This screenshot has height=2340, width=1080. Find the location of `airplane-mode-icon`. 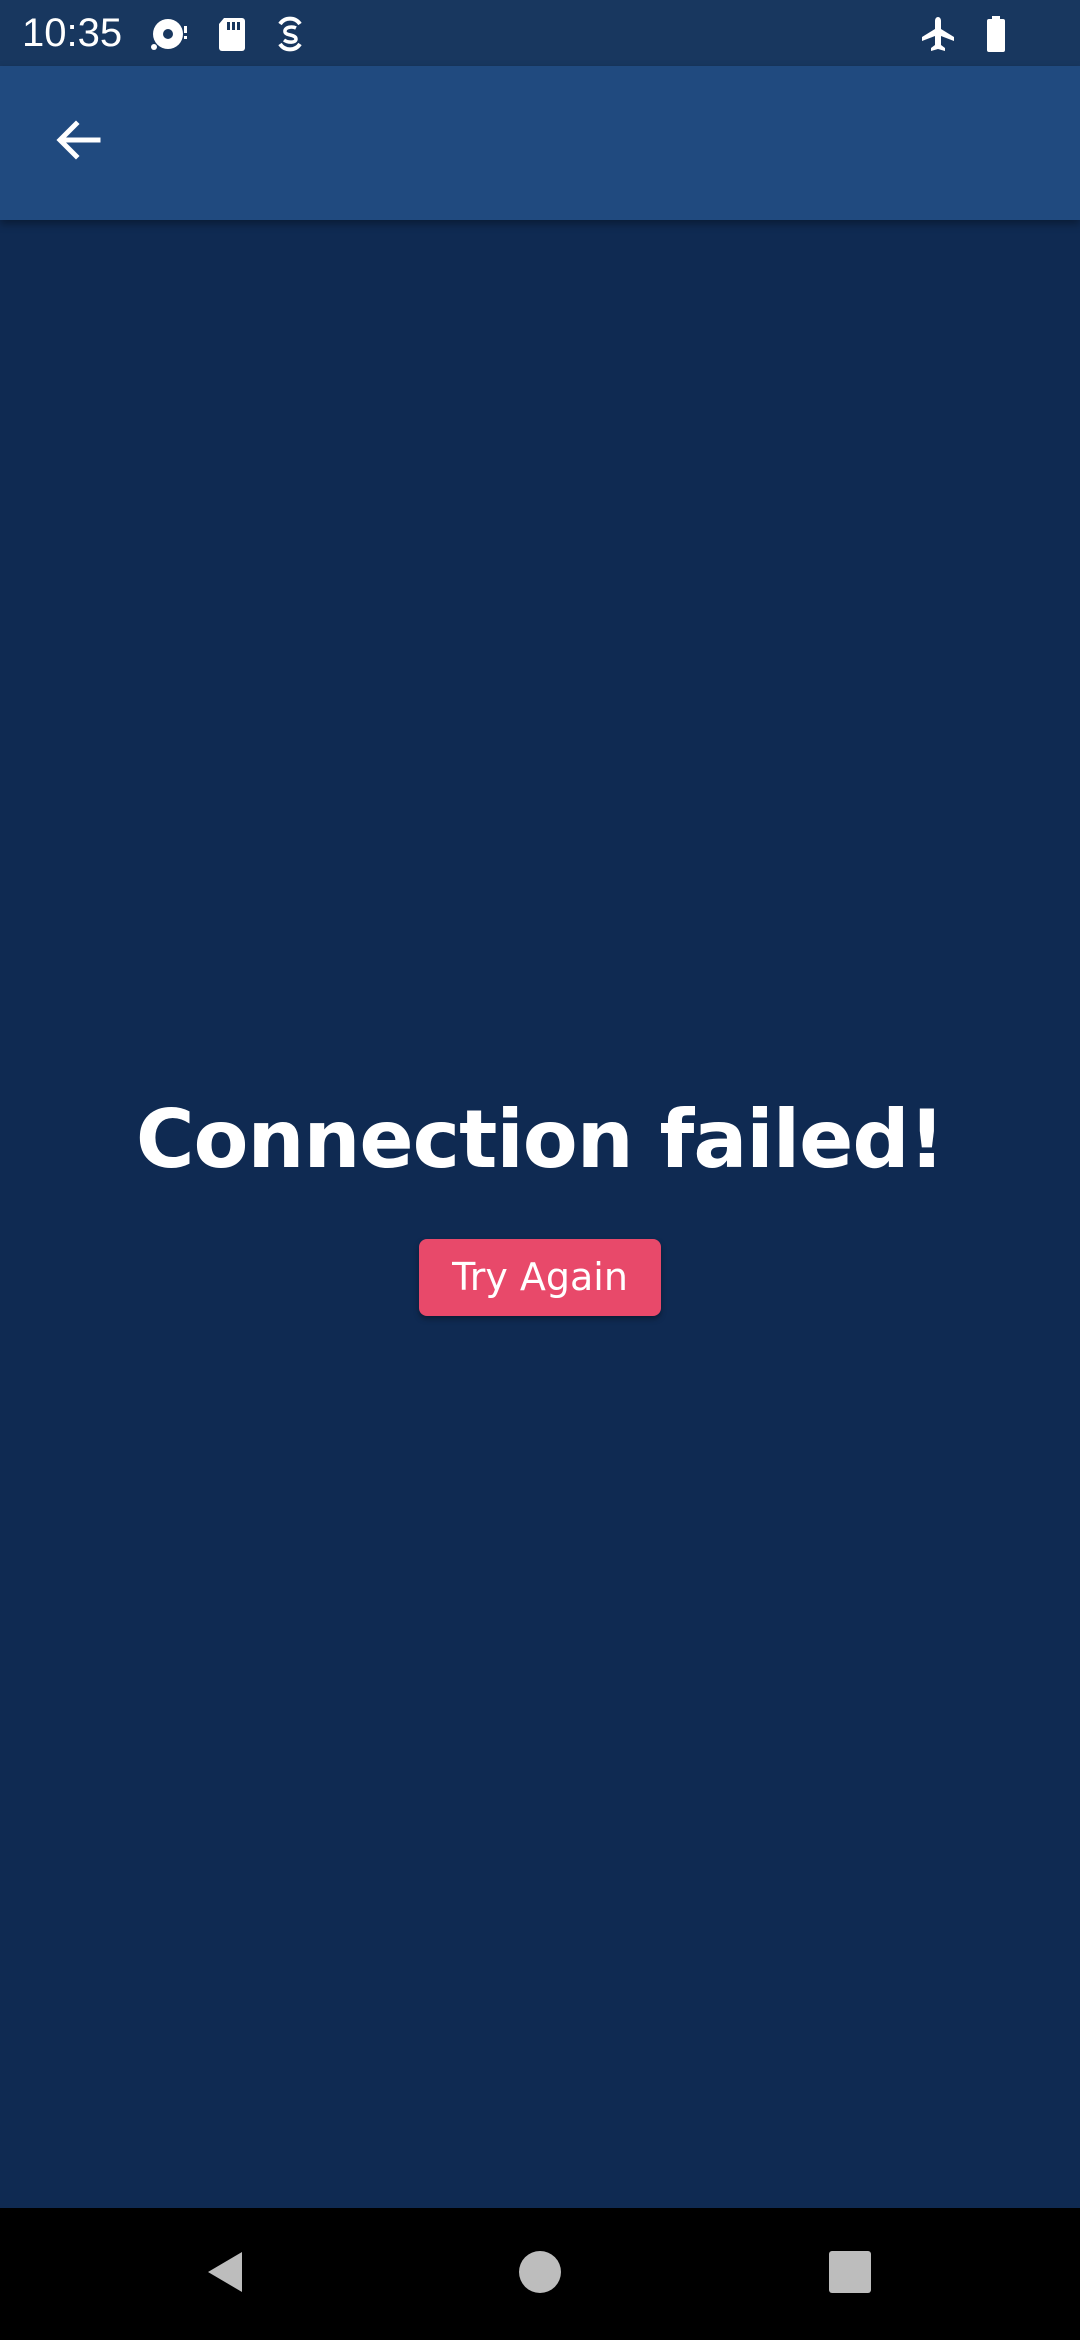

airplane-mode-icon is located at coordinates (938, 34).